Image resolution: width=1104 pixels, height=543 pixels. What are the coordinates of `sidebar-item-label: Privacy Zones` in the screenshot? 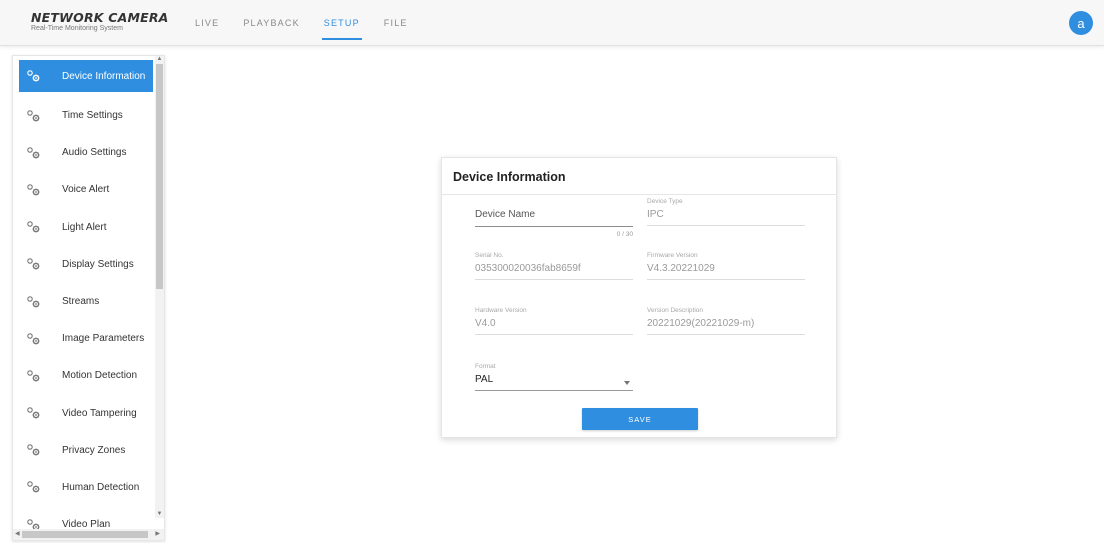 It's located at (94, 450).